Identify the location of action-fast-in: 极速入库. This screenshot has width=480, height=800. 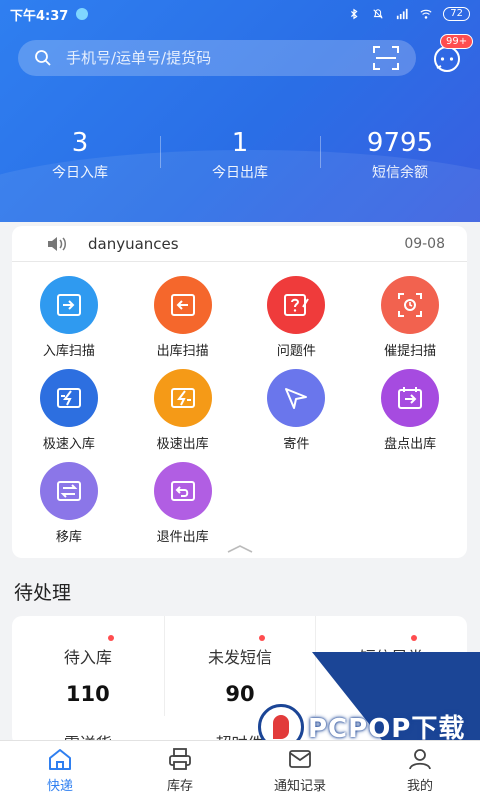
(69, 410).